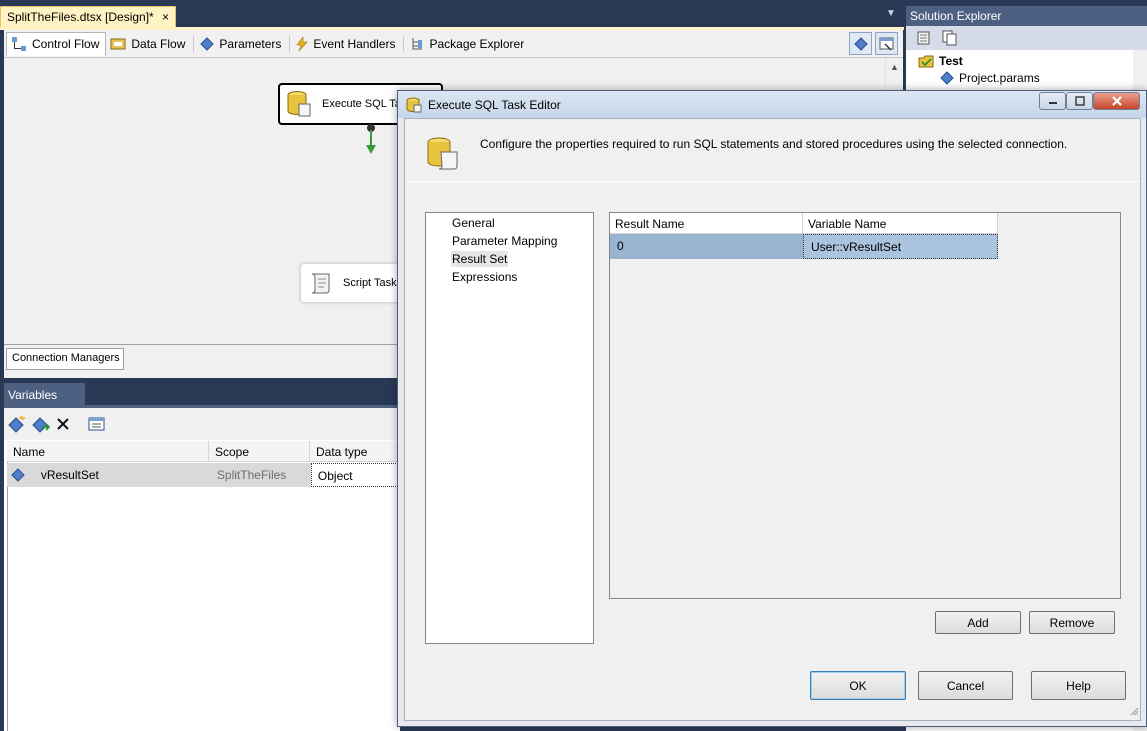  I want to click on variables-toolbar, so click(202, 424).